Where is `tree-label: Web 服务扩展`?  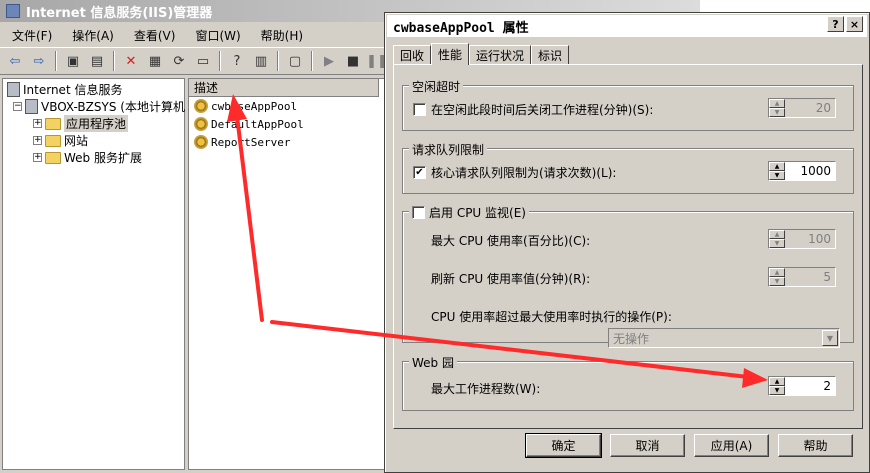
tree-label: Web 服务扩展 is located at coordinates (103, 158).